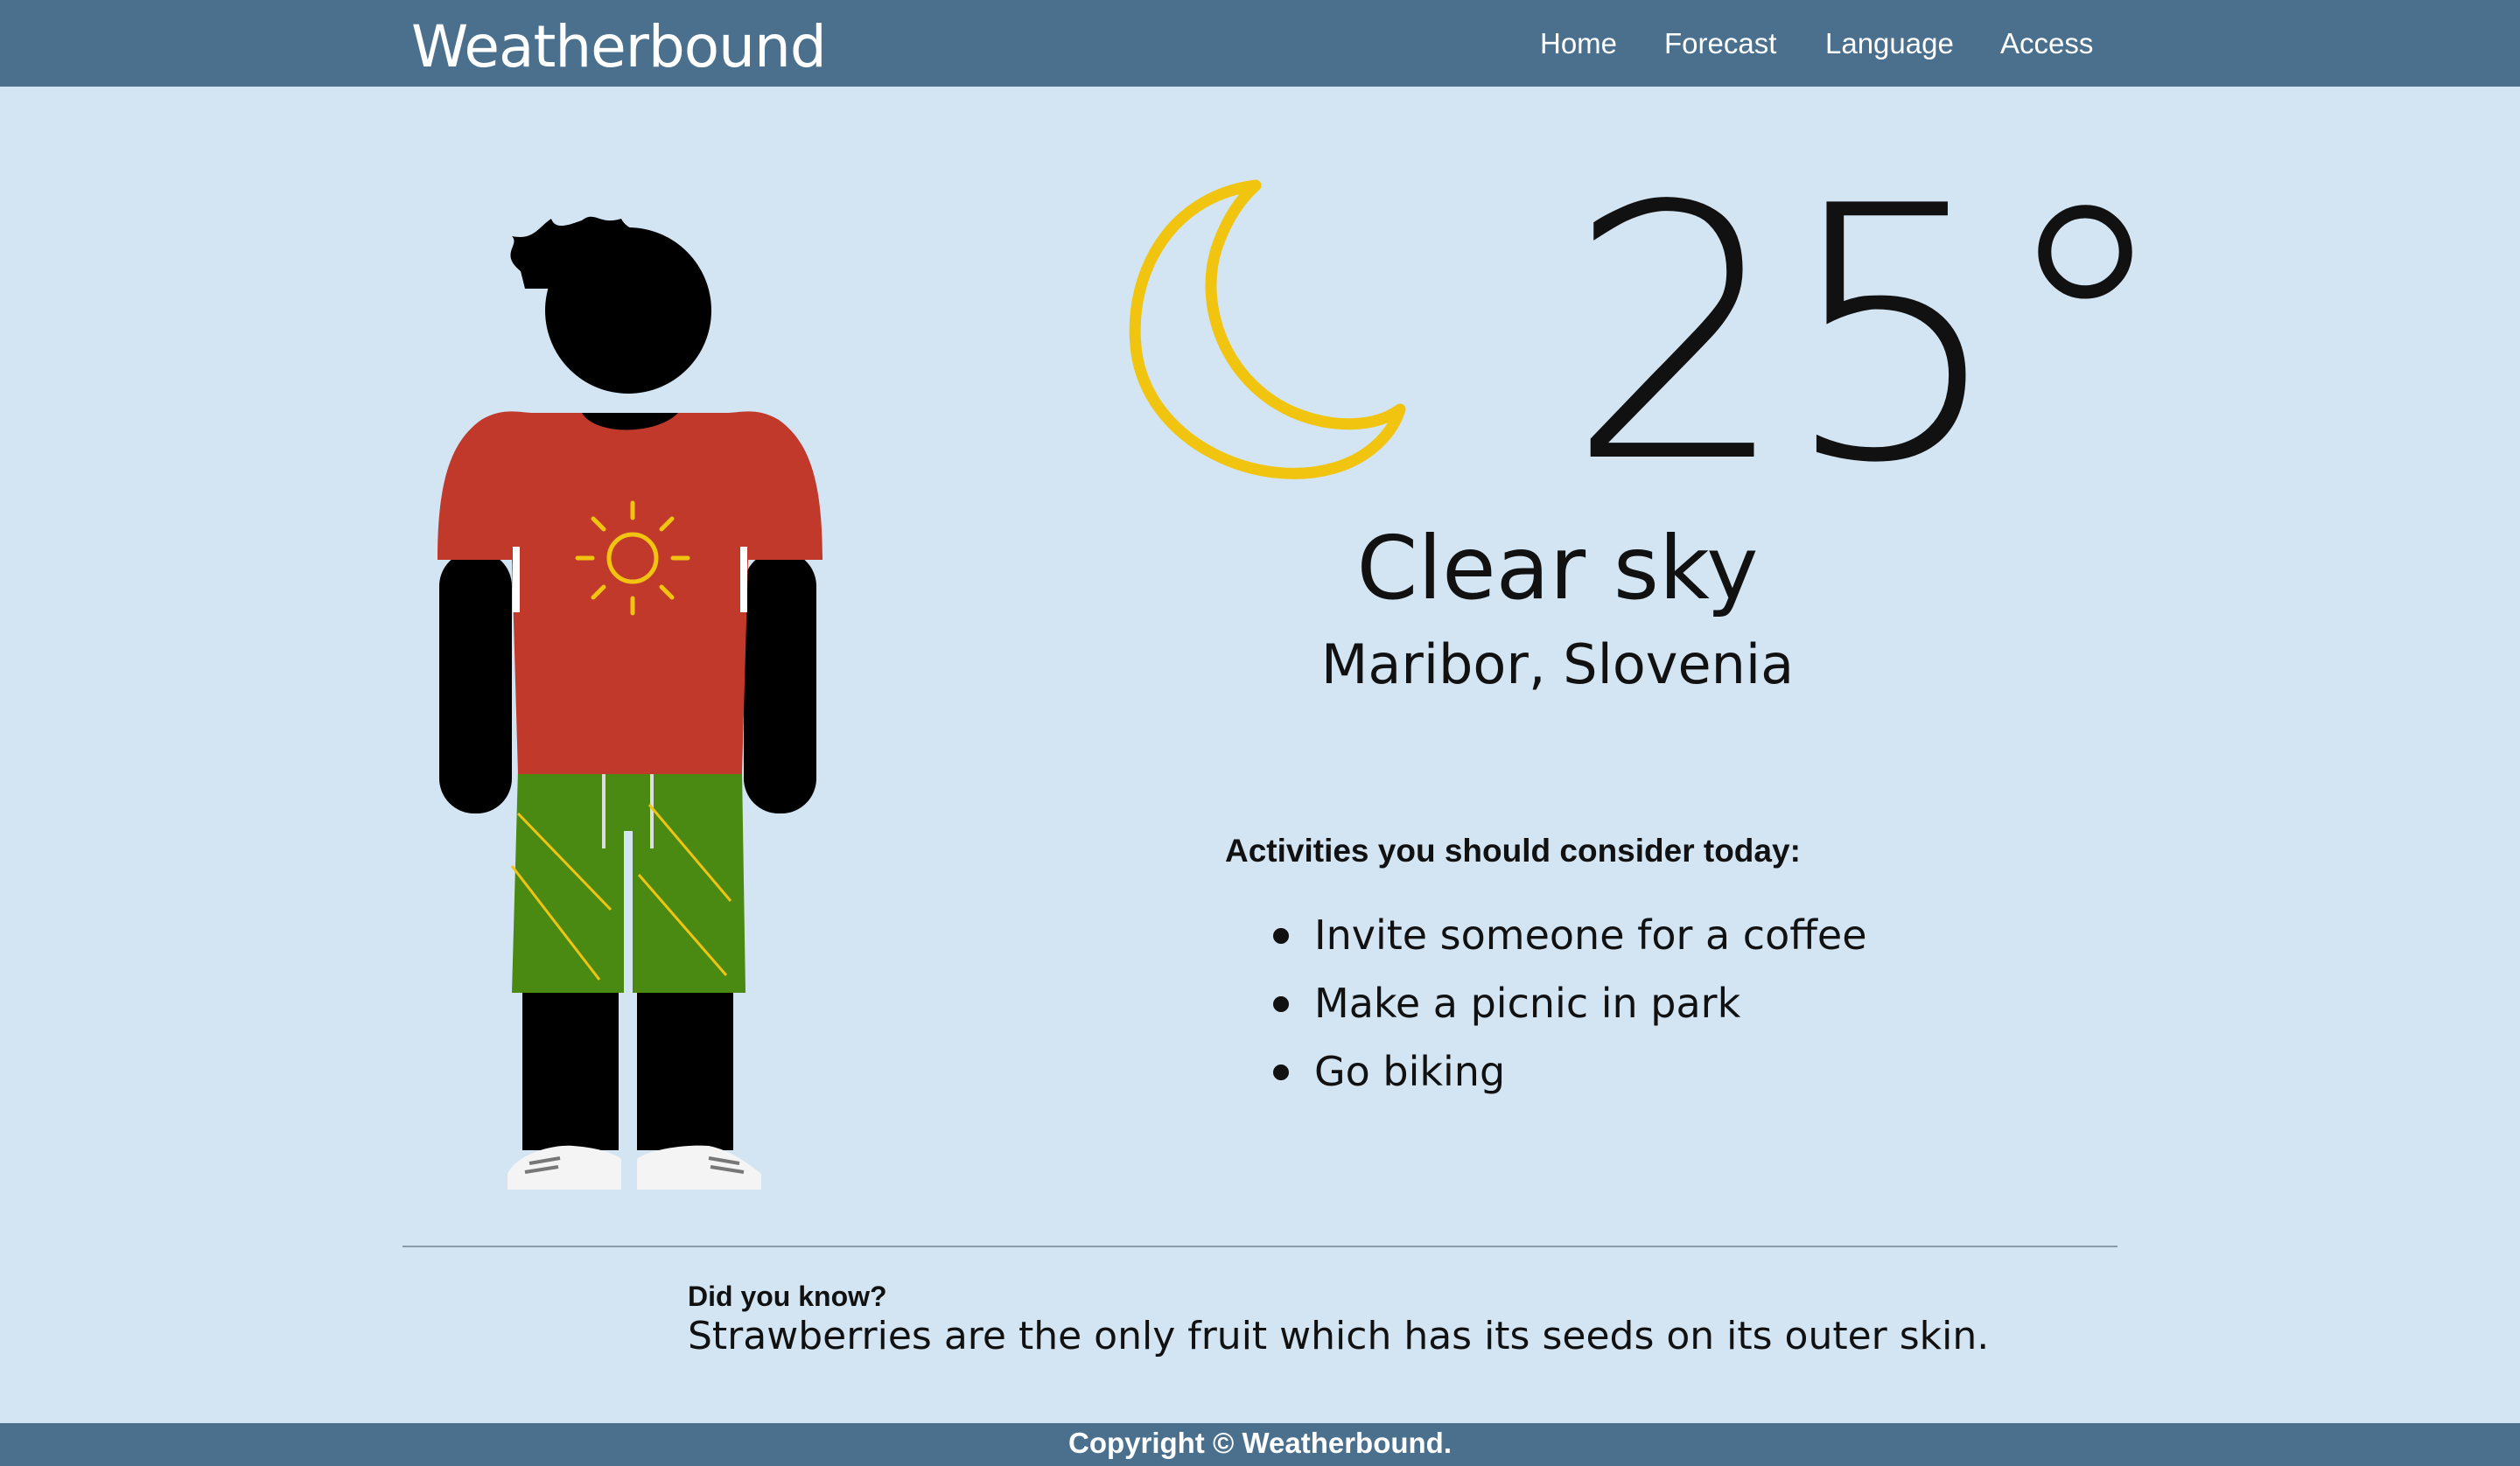  I want to click on head, so click(628, 311).